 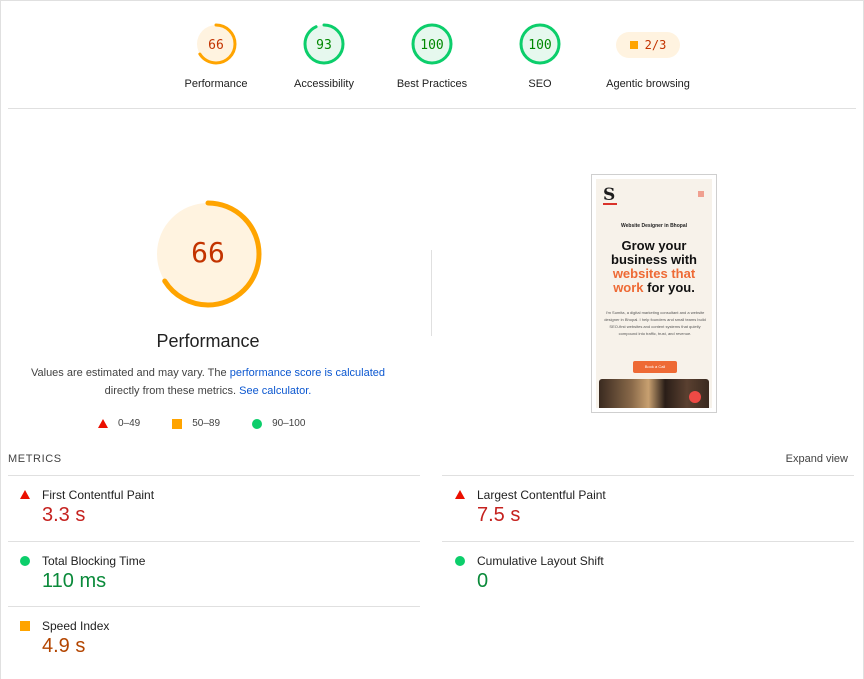 I want to click on agentic-browsing-label: Agentic browsing, so click(x=648, y=84).